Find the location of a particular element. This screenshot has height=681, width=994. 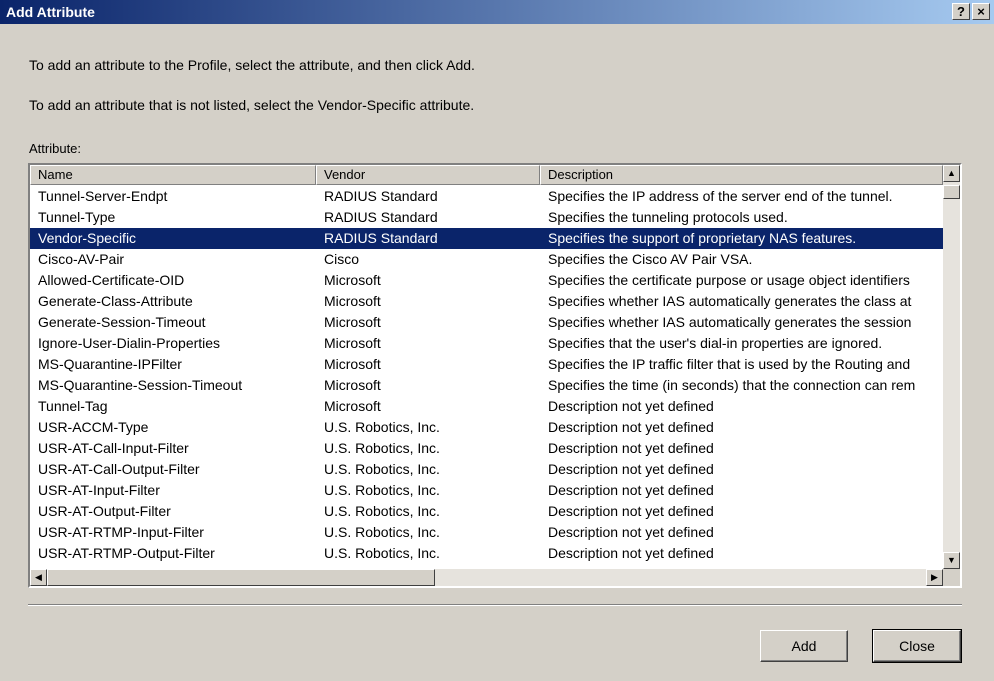

attribute-label: Attribute: is located at coordinates (55, 148).